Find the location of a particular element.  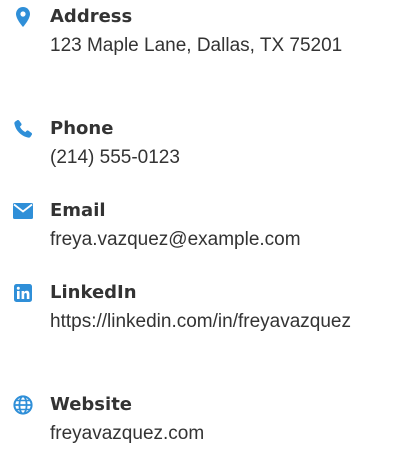

phone-icon is located at coordinates (23, 129).